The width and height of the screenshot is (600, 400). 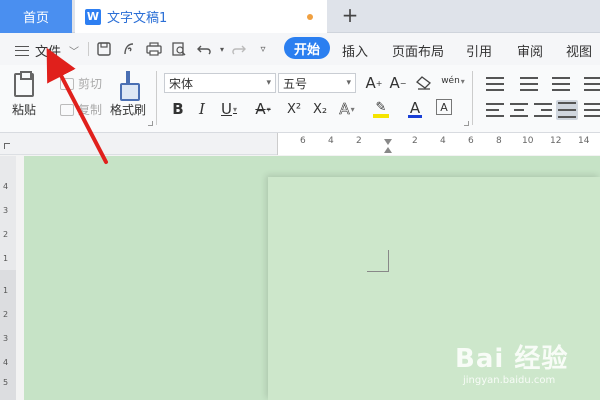 What do you see at coordinates (150, 123) in the screenshot?
I see `clipboard-launcher-icon` at bounding box center [150, 123].